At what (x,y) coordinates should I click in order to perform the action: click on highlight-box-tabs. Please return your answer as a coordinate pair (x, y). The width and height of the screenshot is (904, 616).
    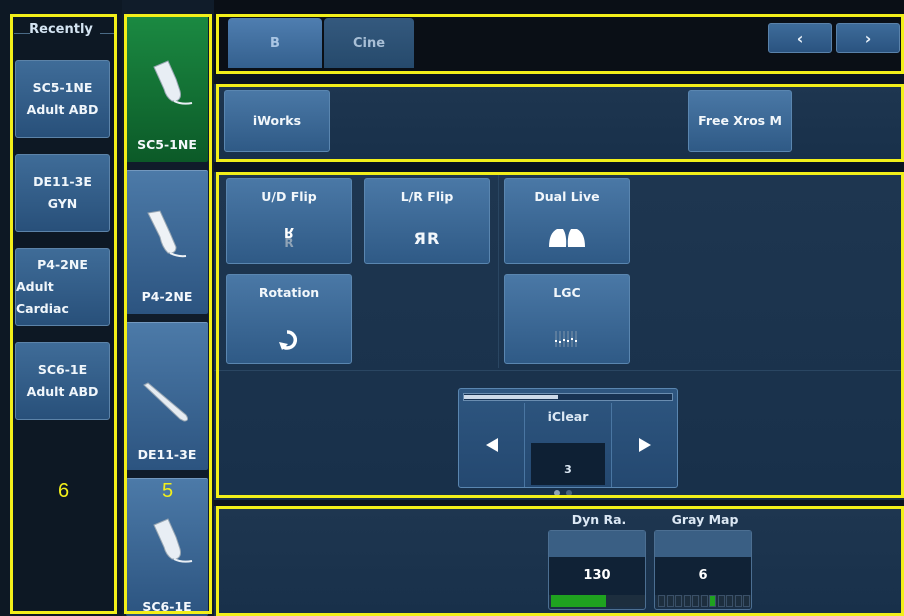
    Looking at the image, I should click on (560, 44).